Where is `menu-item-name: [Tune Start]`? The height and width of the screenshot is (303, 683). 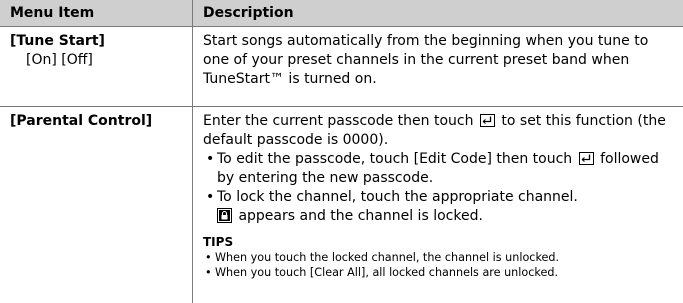 menu-item-name: [Tune Start] is located at coordinates (57, 41).